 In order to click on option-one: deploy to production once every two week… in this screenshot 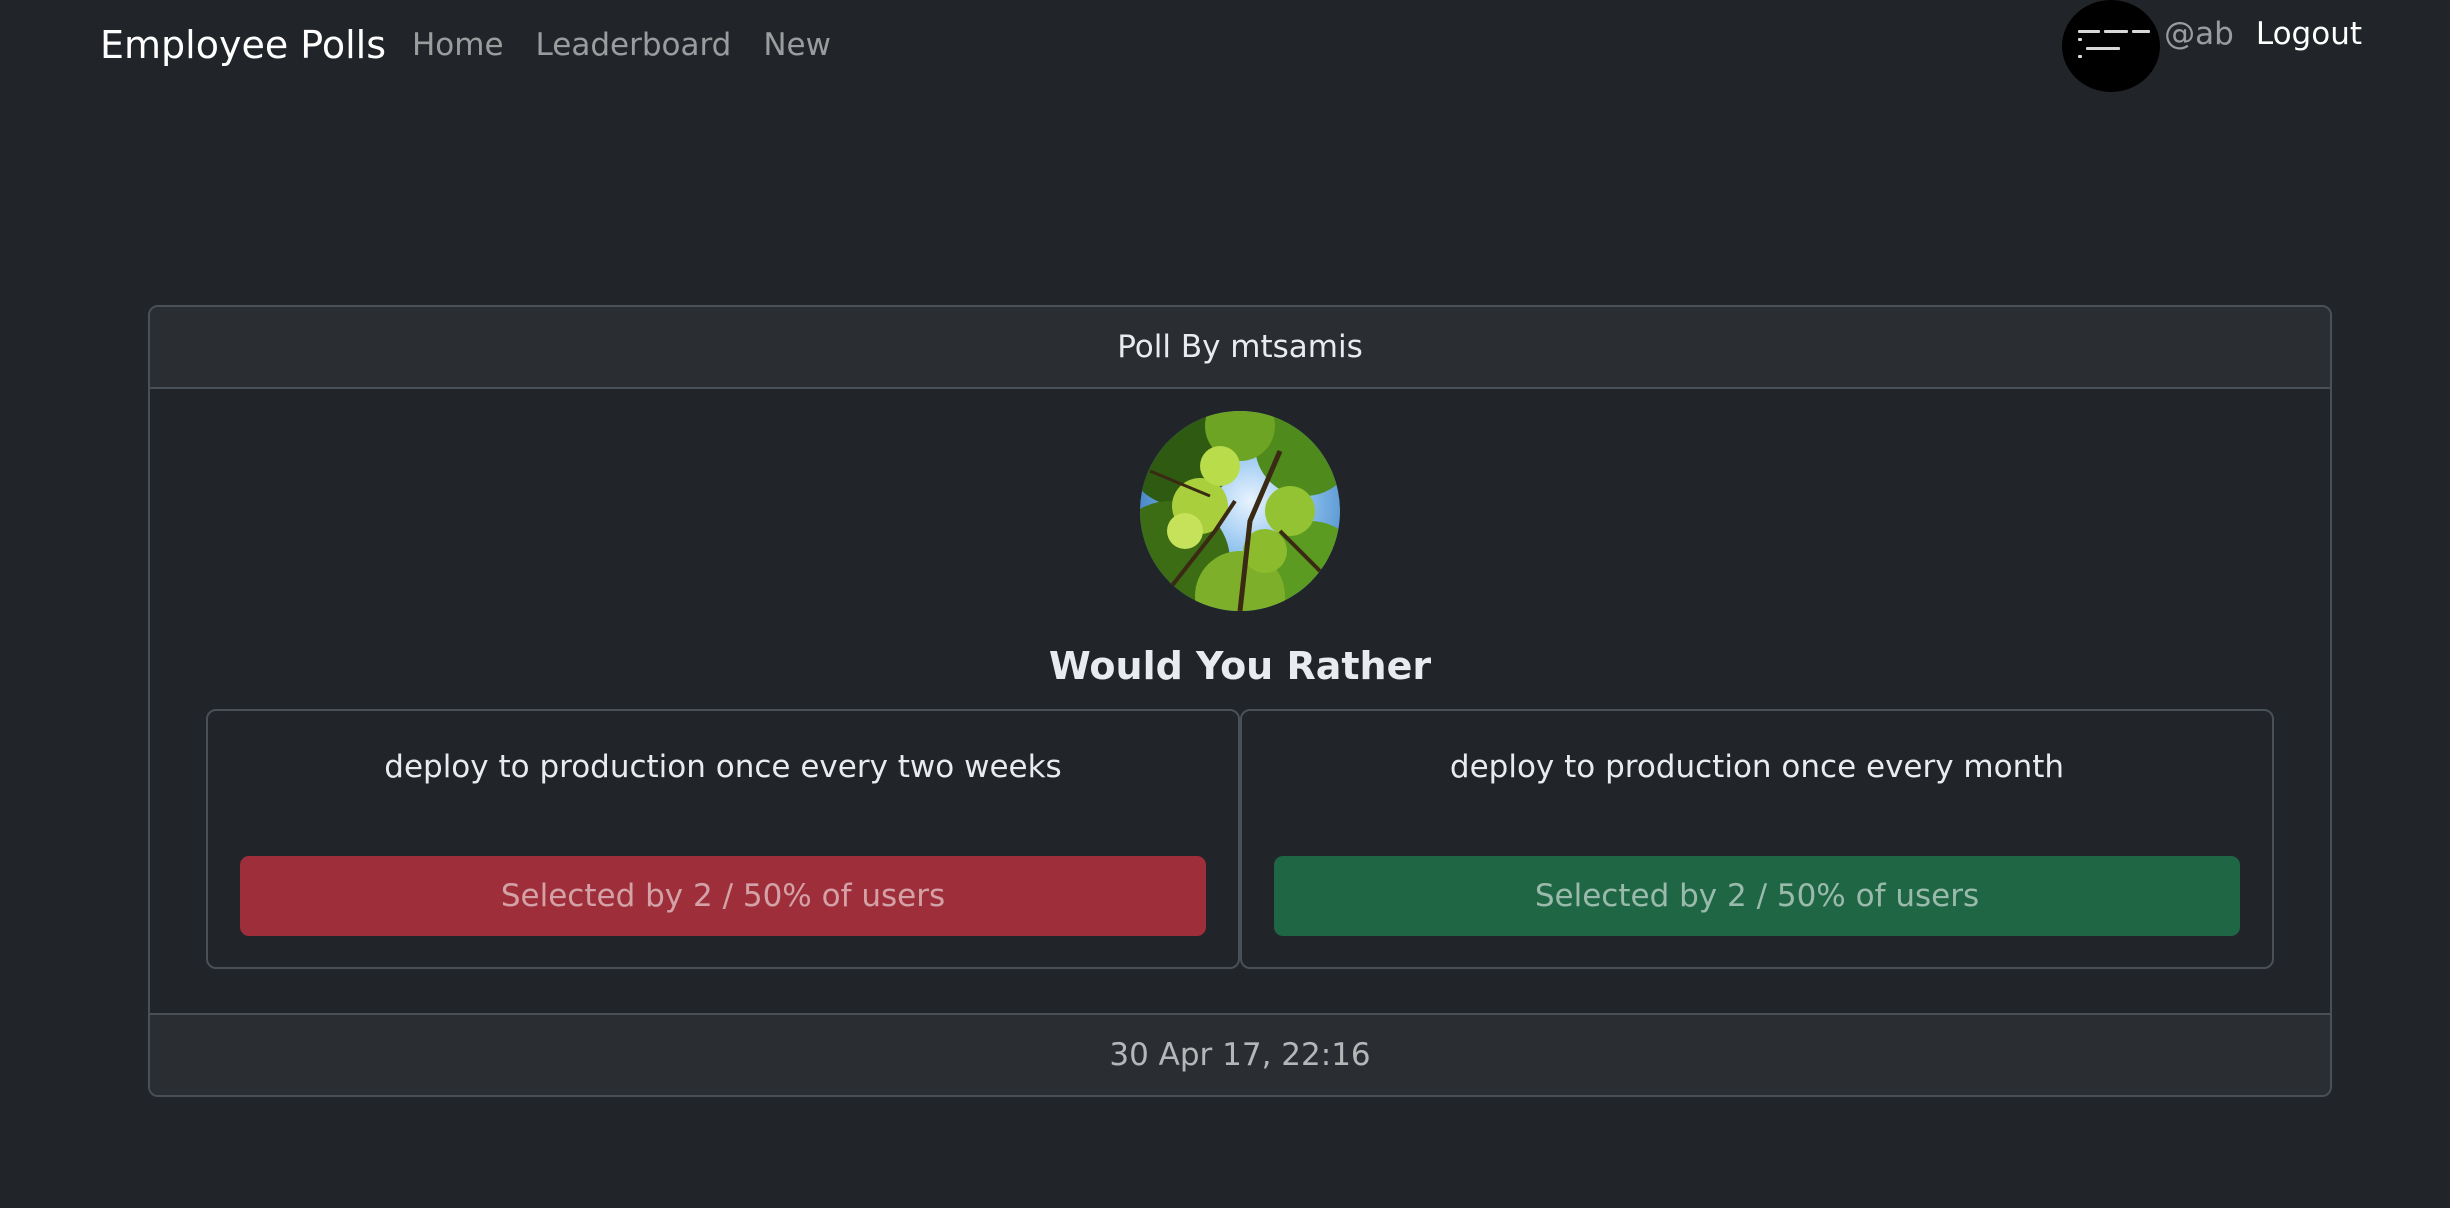, I will do `click(723, 839)`.